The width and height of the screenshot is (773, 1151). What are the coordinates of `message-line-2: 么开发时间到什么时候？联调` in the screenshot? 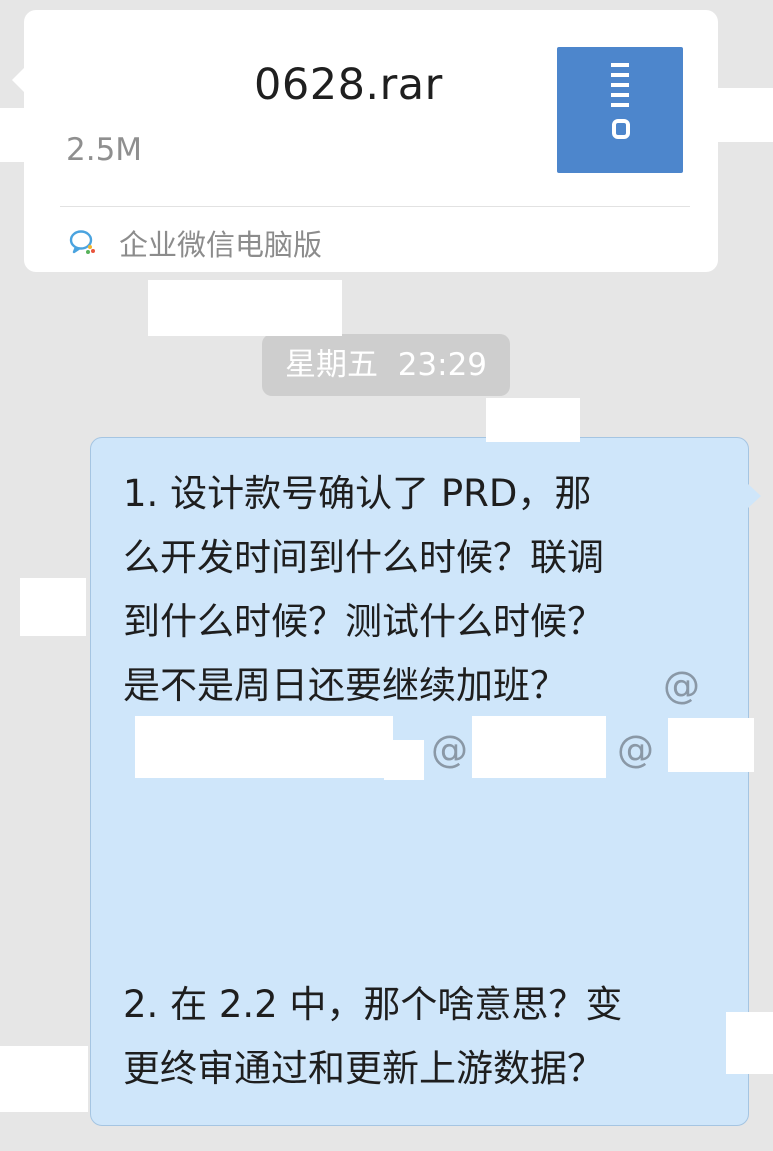 It's located at (363, 557).